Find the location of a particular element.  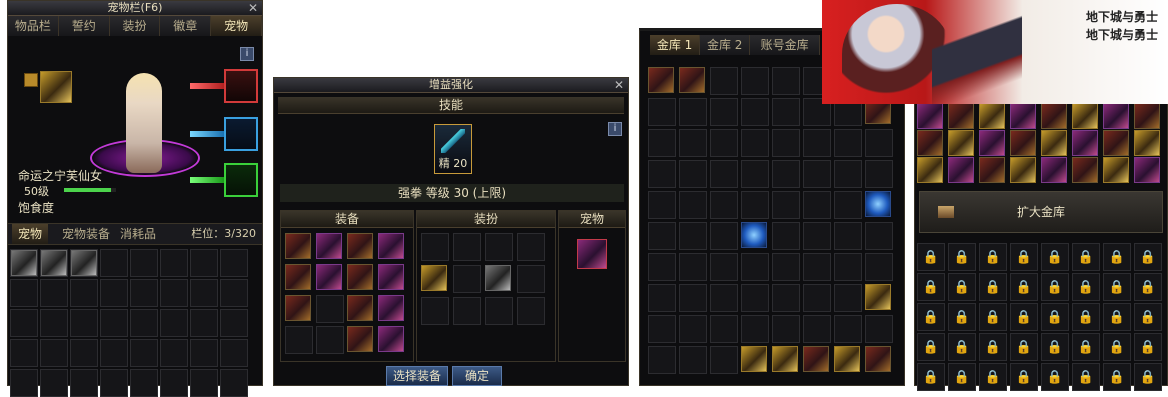

avatar-item is located at coordinates (498, 278).